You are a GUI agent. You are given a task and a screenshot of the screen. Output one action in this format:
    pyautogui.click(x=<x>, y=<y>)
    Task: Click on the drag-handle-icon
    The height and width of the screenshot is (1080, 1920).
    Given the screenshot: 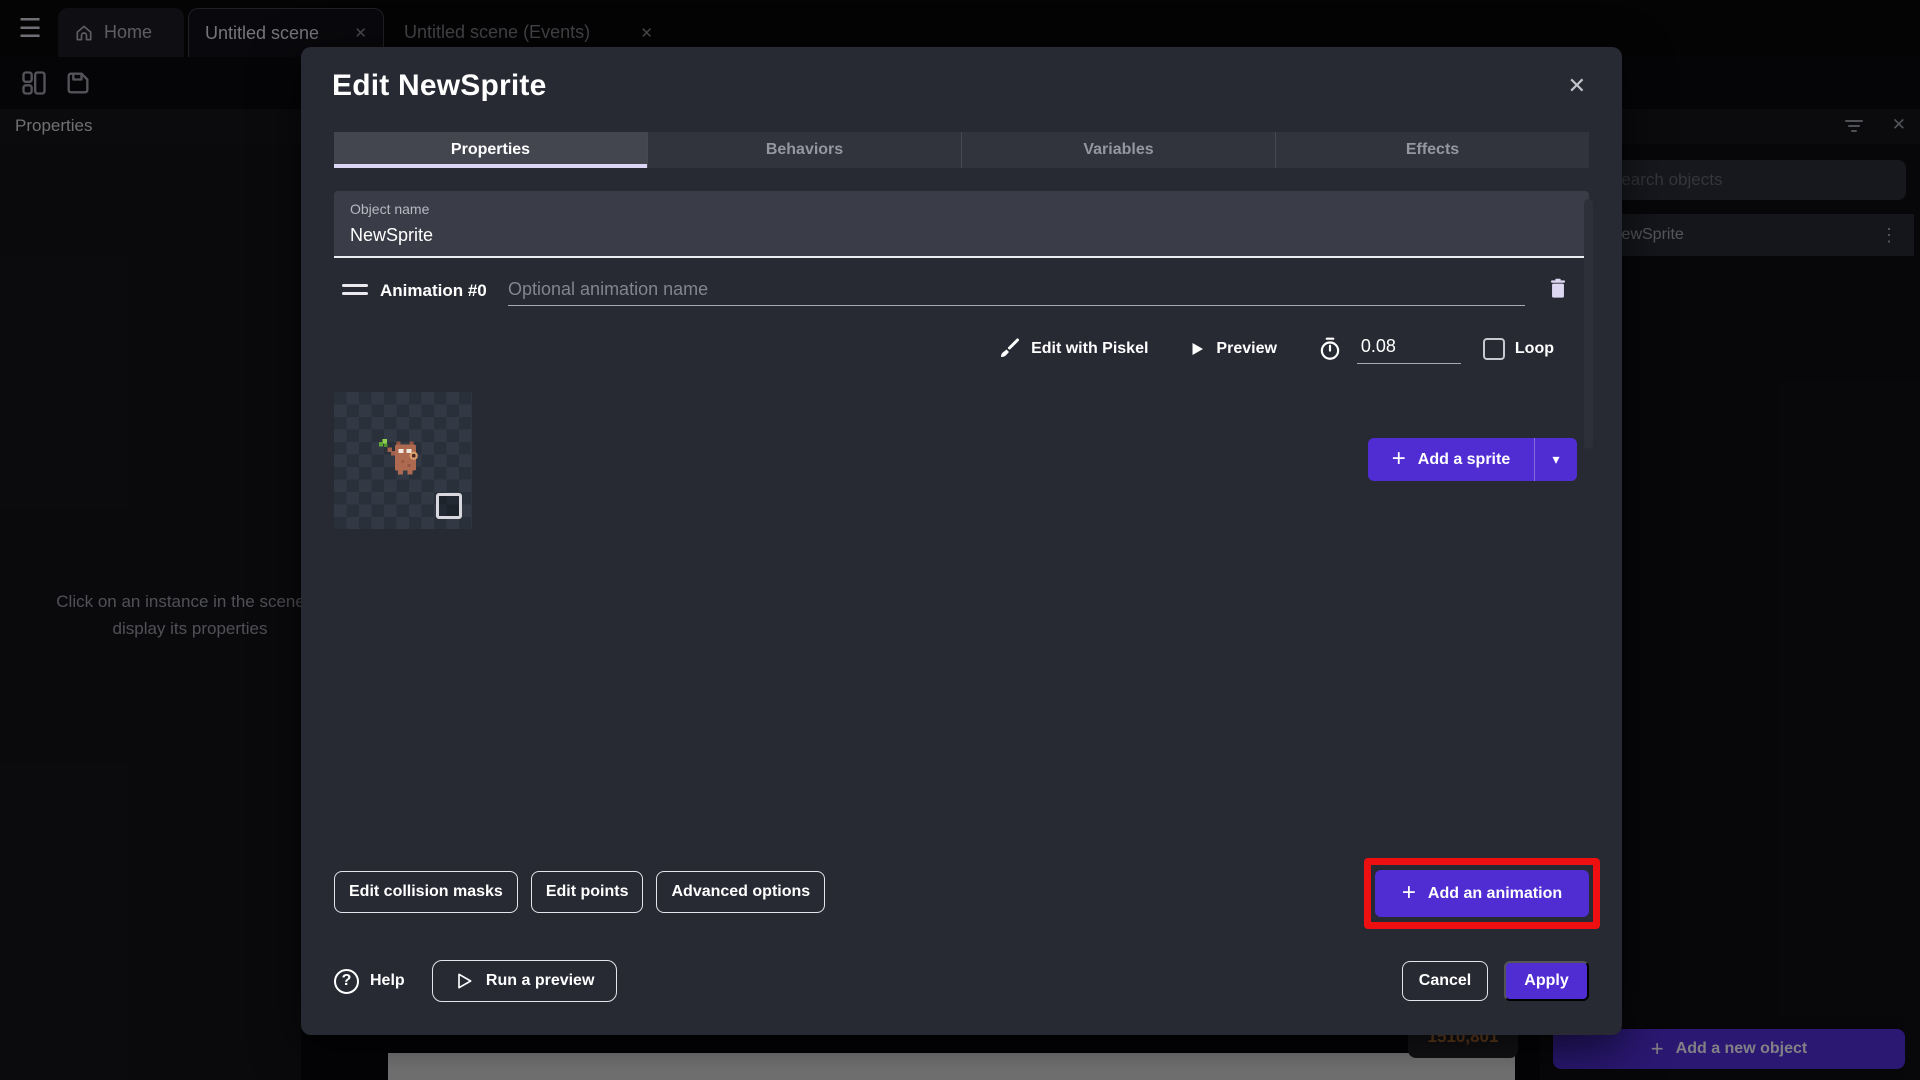 What is the action you would take?
    pyautogui.click(x=355, y=291)
    